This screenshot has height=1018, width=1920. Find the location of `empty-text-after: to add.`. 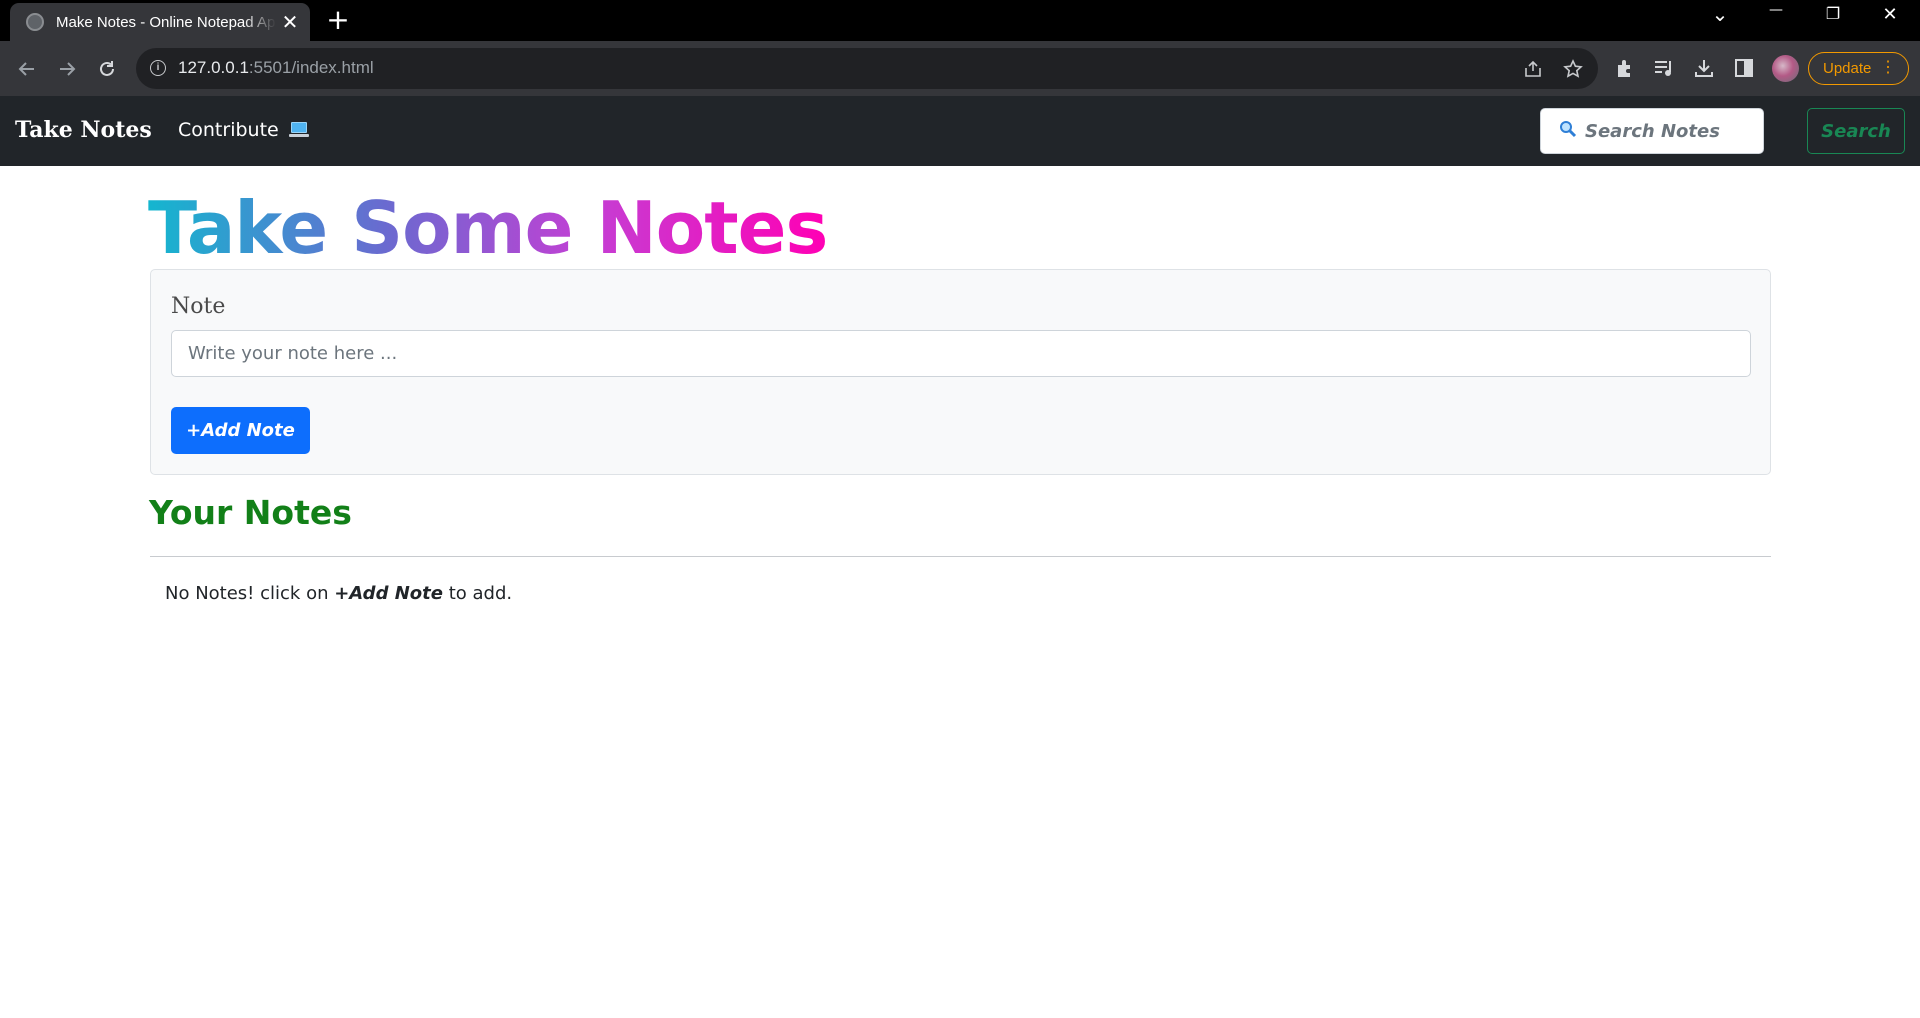

empty-text-after: to add. is located at coordinates (477, 593).